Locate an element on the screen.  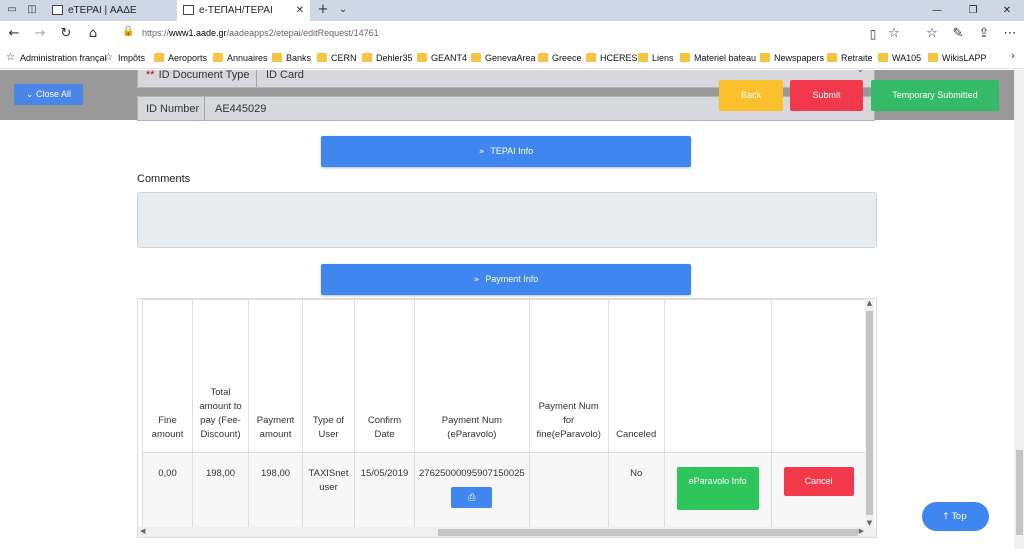
cancel-cell: Cancel is located at coordinates (818, 491).